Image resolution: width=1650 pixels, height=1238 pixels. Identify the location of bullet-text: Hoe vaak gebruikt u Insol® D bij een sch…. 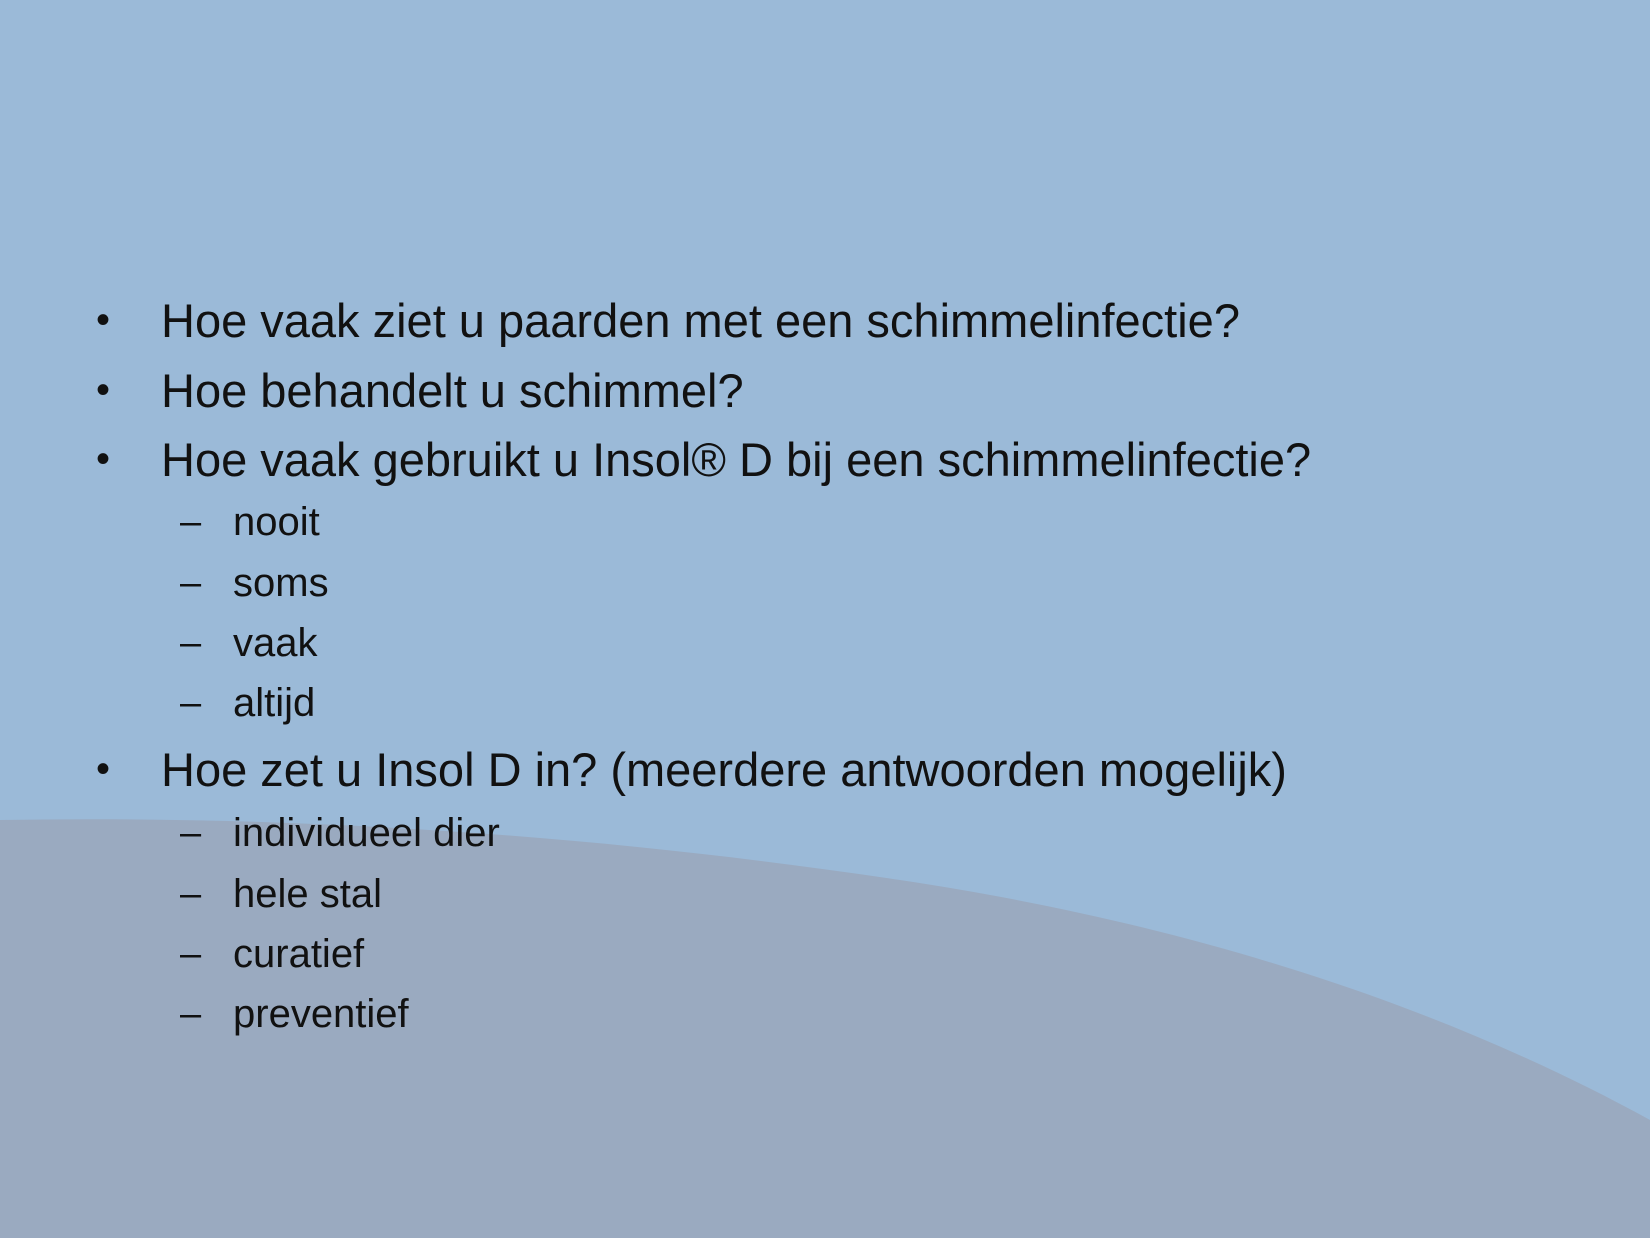
(736, 459).